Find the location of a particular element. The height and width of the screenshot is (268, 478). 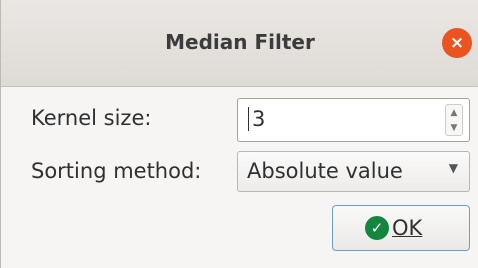

sorting-method-value: Absolute value is located at coordinates (325, 171).